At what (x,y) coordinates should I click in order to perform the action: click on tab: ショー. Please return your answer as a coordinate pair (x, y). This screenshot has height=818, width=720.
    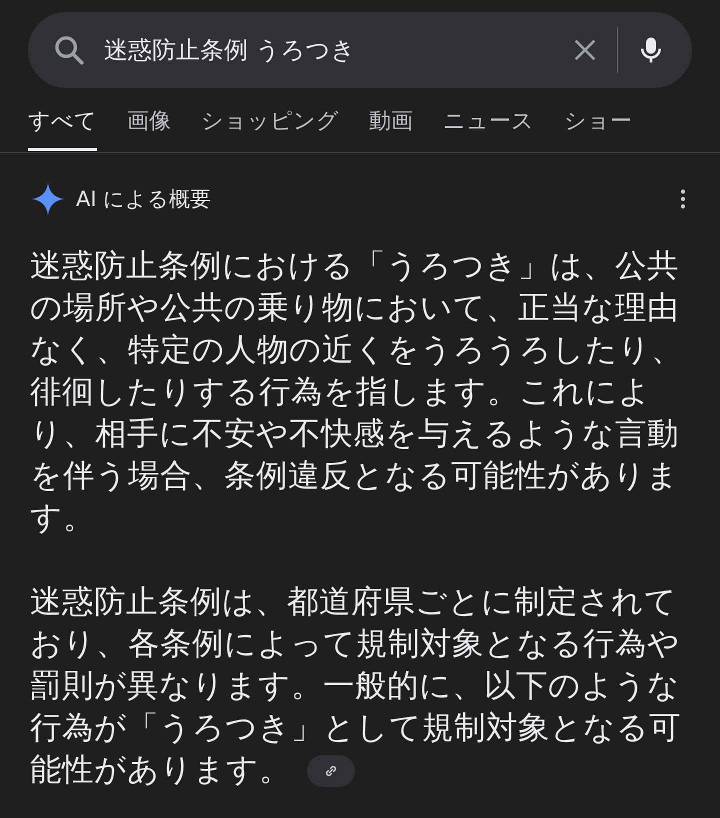
    Looking at the image, I should click on (598, 126).